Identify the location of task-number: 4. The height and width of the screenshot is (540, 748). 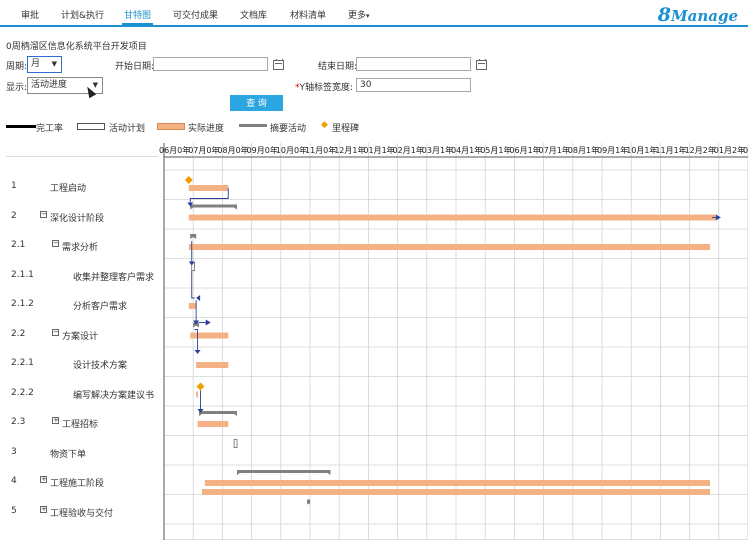
(14, 481).